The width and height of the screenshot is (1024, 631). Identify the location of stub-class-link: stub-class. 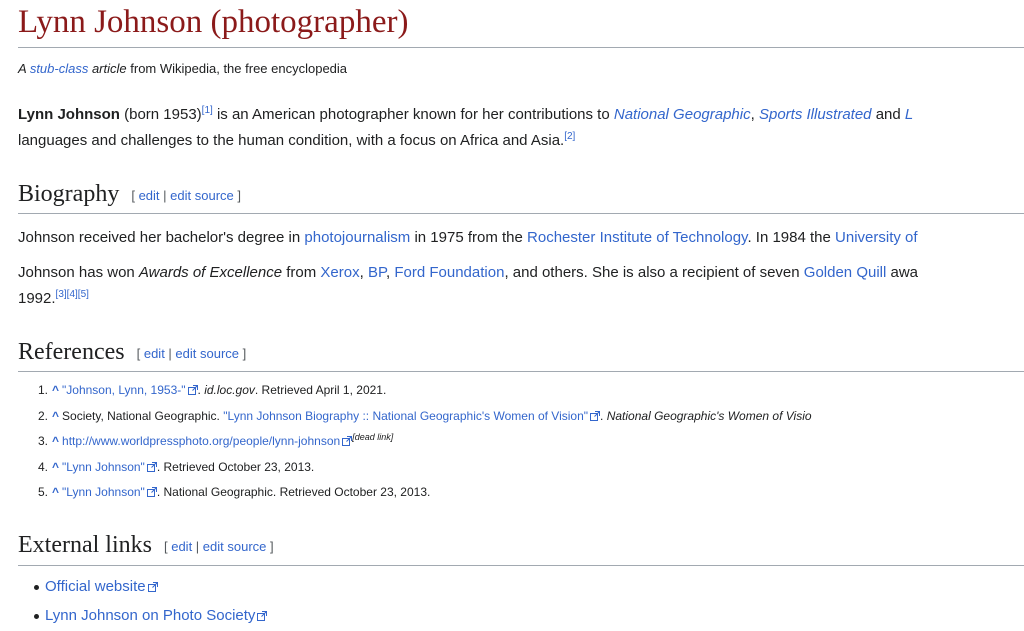
(59, 68).